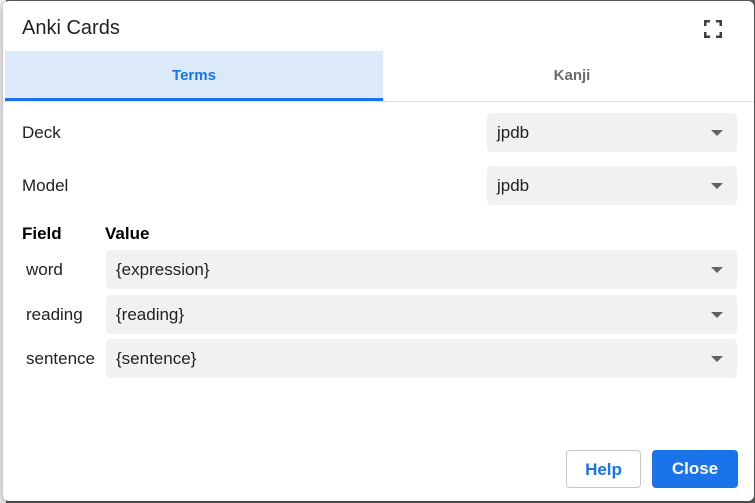 The width and height of the screenshot is (755, 503). I want to click on dialog-title: Anki Cards, so click(71, 28).